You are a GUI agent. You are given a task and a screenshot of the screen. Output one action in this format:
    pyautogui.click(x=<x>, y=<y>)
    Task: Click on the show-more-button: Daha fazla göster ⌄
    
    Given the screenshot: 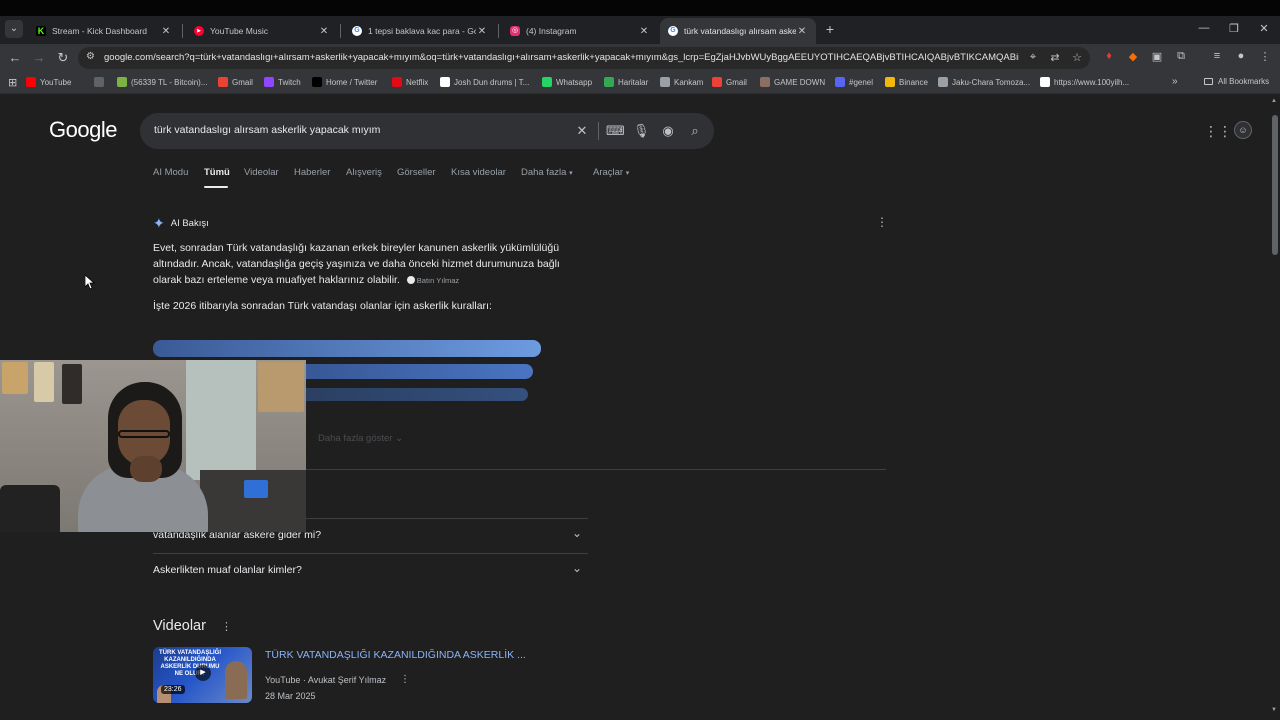 What is the action you would take?
    pyautogui.click(x=360, y=438)
    